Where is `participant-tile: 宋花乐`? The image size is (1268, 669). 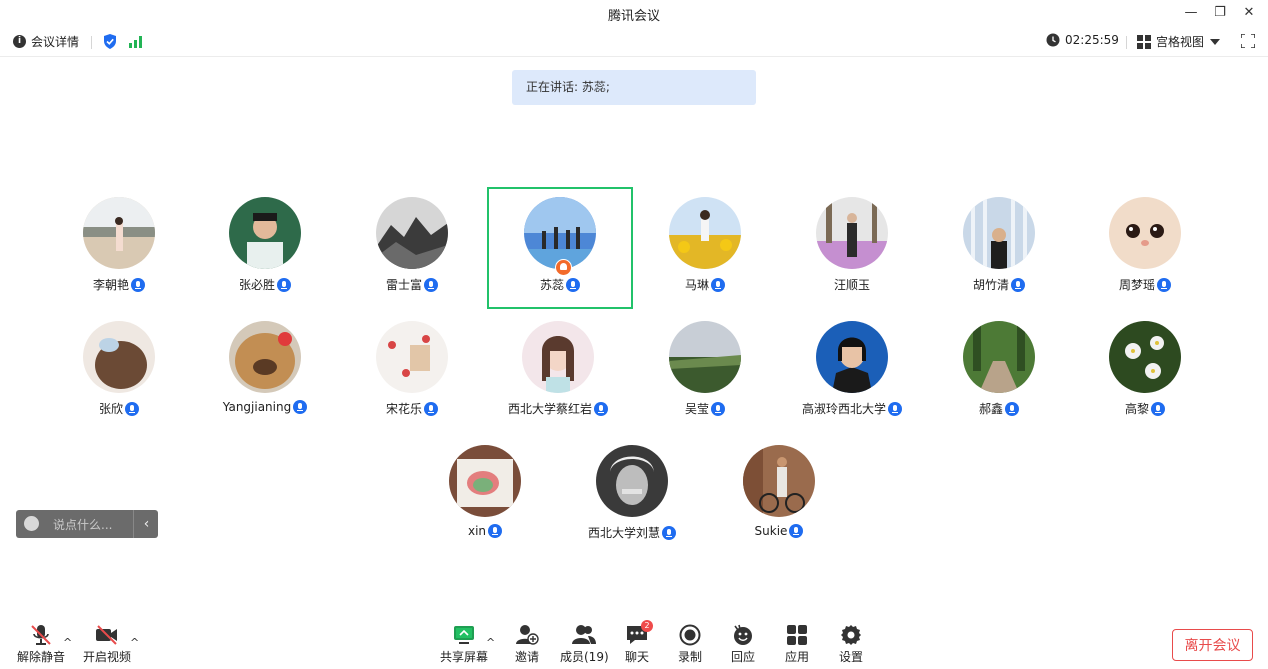 participant-tile: 宋花乐 is located at coordinates (412, 372).